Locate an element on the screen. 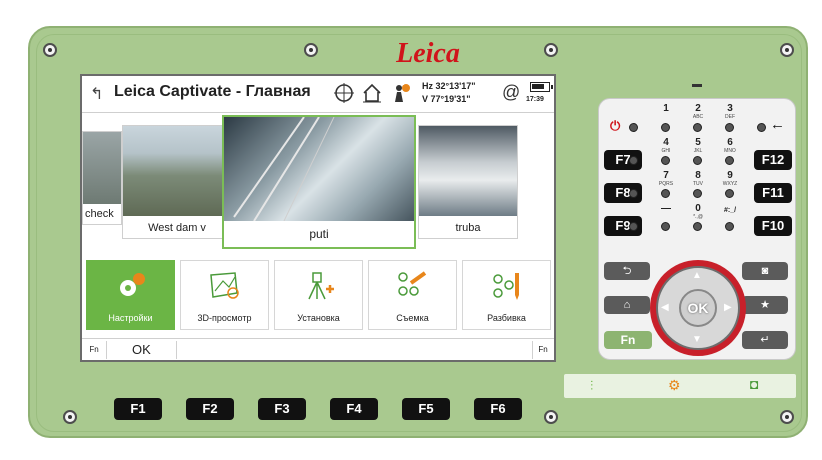  v-angle: V 77°19'31" is located at coordinates (446, 99).